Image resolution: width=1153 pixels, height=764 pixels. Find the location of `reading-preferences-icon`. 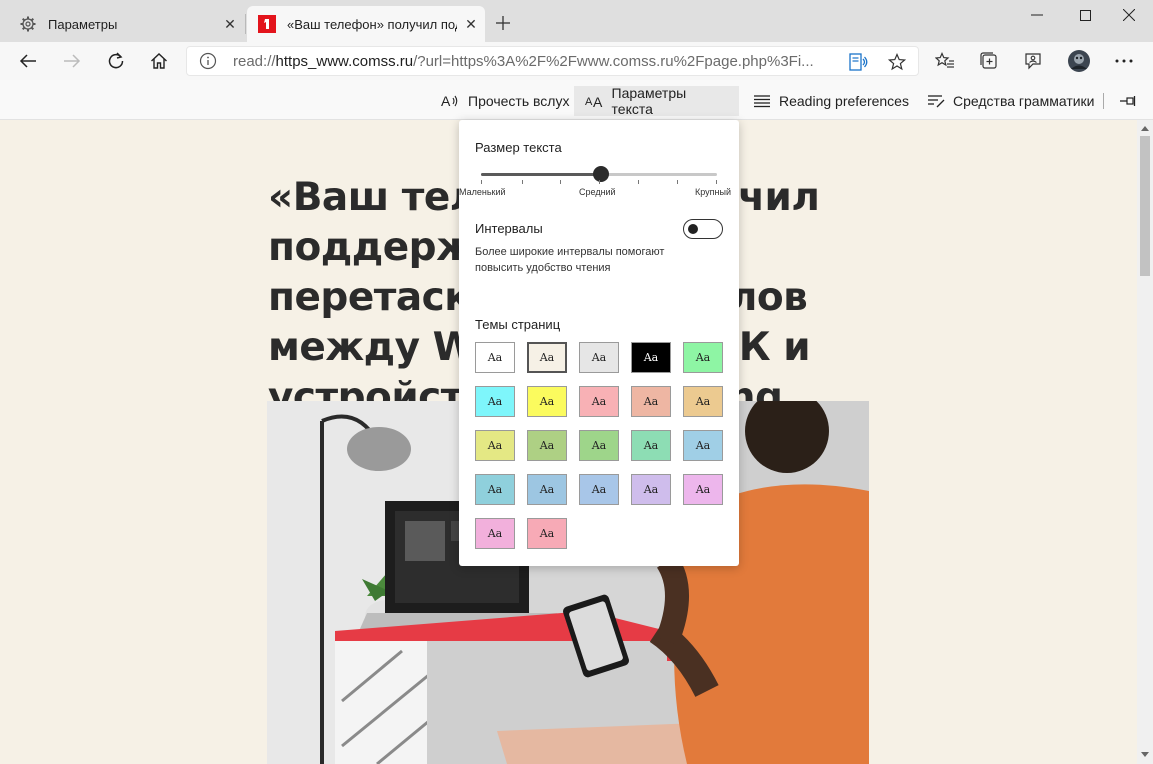

reading-preferences-icon is located at coordinates (762, 101).